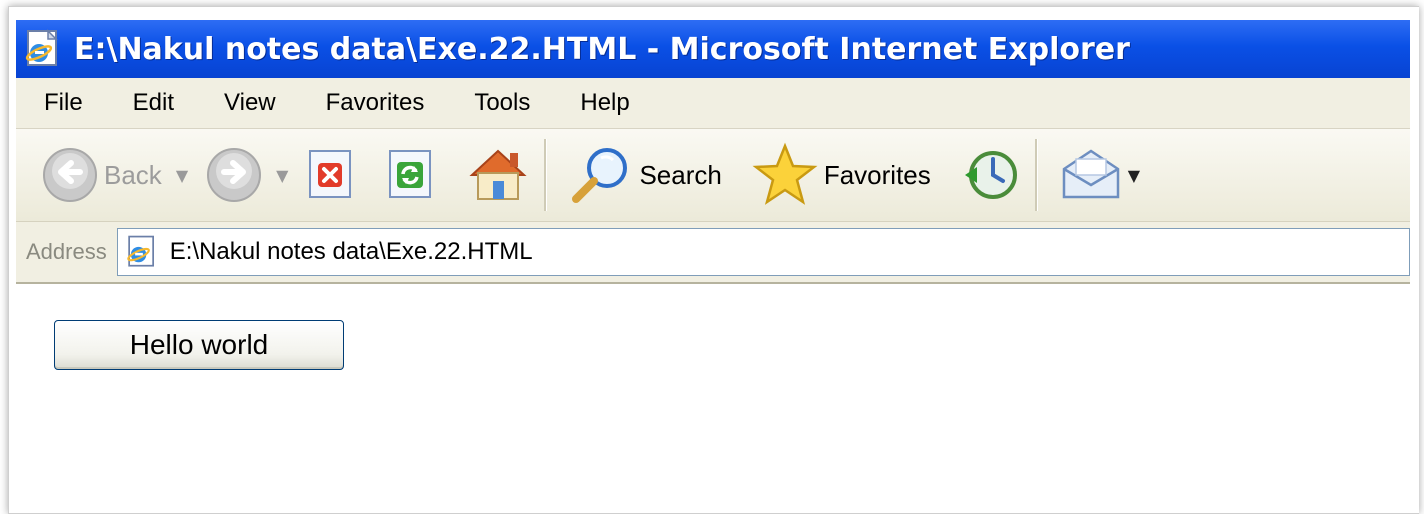  Describe the element at coordinates (680, 174) in the screenshot. I see `search-label: Search` at that location.